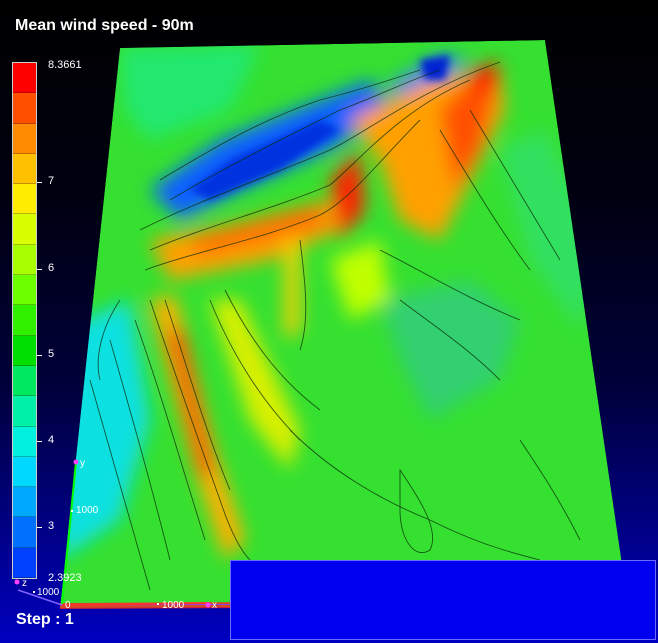 This screenshot has width=658, height=643. What do you see at coordinates (51, 526) in the screenshot?
I see `colorbar-tick: 3` at bounding box center [51, 526].